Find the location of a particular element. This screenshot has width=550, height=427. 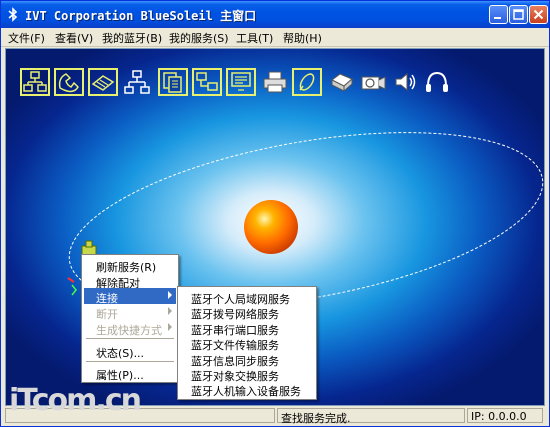

menu-help: 帮助(H) is located at coordinates (302, 38).